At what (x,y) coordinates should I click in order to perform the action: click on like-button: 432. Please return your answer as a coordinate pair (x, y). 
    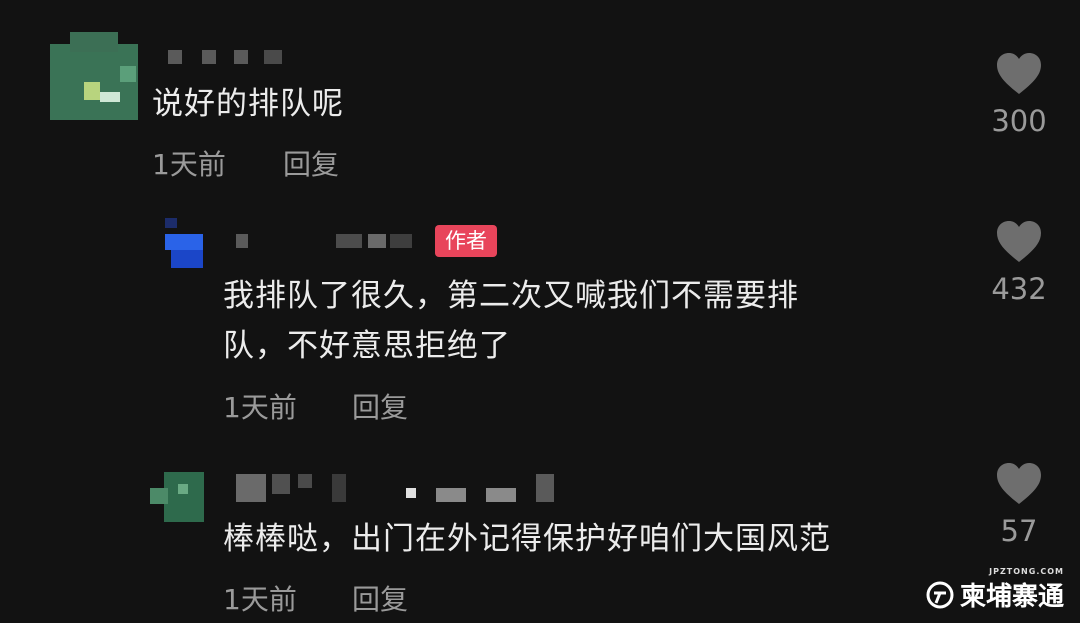
    Looking at the image, I should click on (1019, 263).